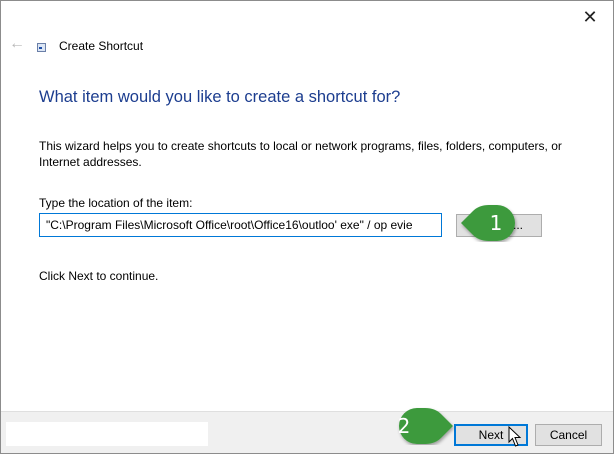 Image resolution: width=614 pixels, height=454 pixels. Describe the element at coordinates (107, 434) in the screenshot. I see `footer-blank-area` at that location.